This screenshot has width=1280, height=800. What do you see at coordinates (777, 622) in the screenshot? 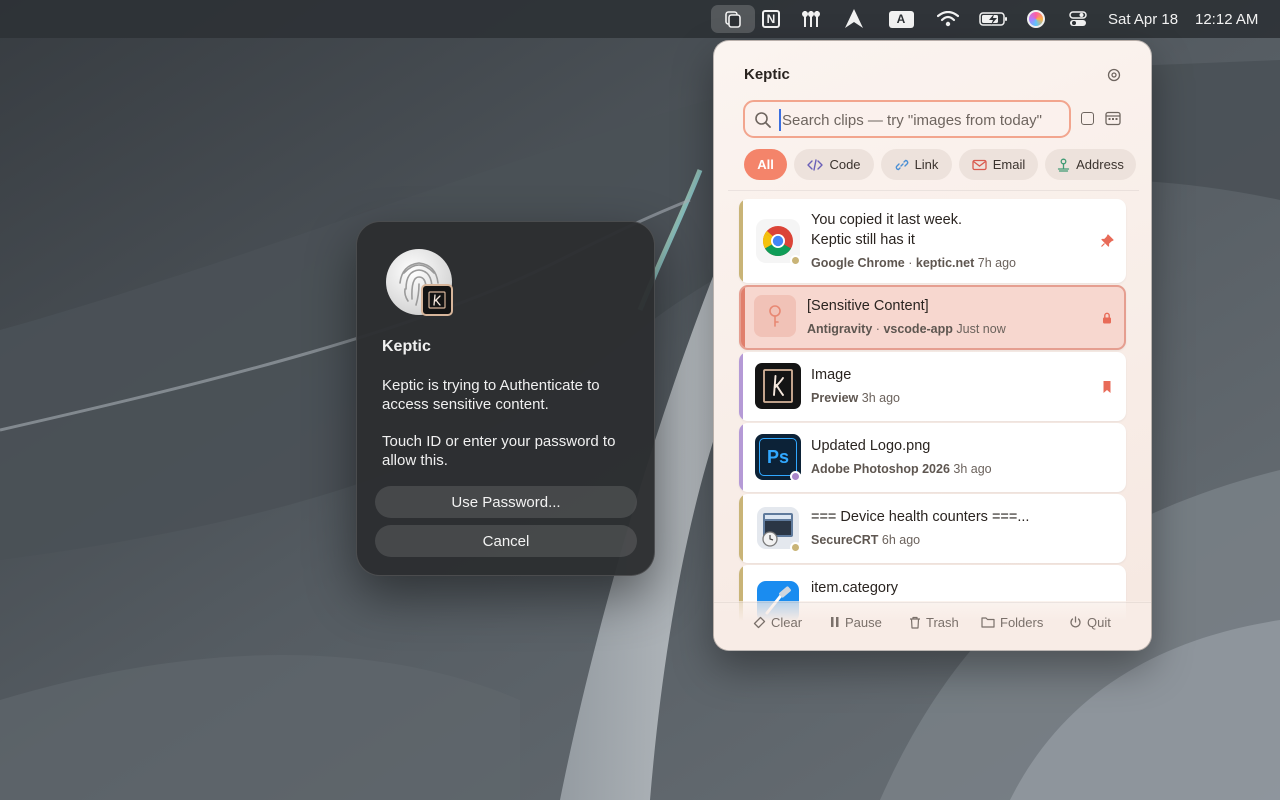
I see `clear-button: Clear` at bounding box center [777, 622].